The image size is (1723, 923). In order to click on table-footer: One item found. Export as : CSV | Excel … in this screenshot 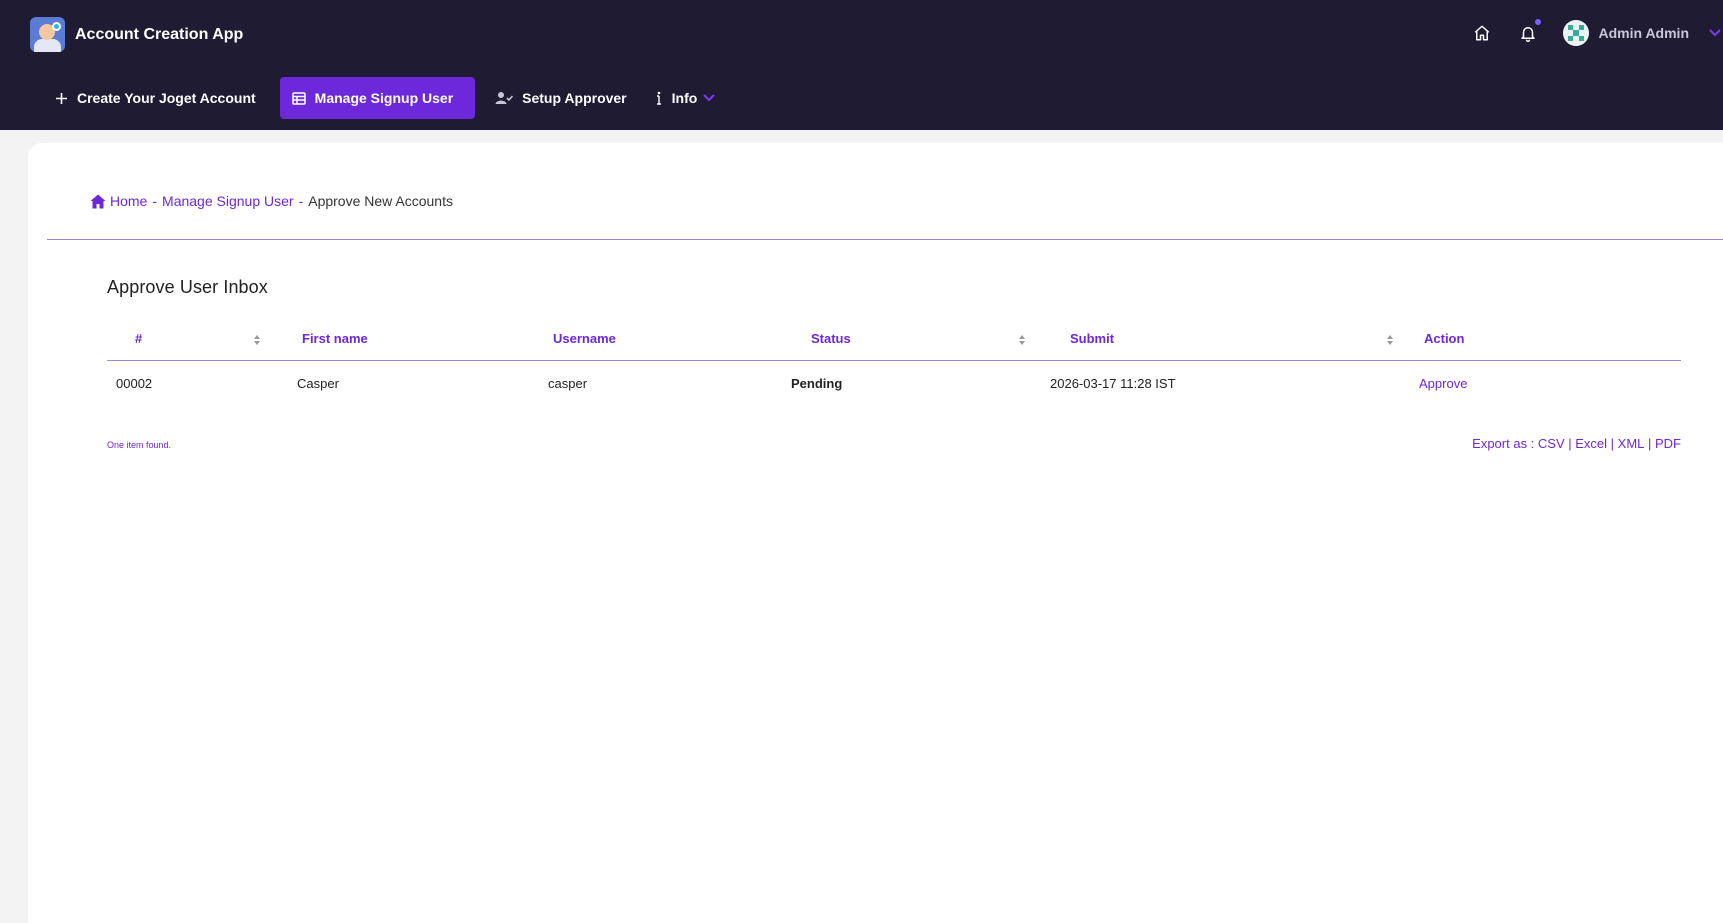, I will do `click(894, 445)`.